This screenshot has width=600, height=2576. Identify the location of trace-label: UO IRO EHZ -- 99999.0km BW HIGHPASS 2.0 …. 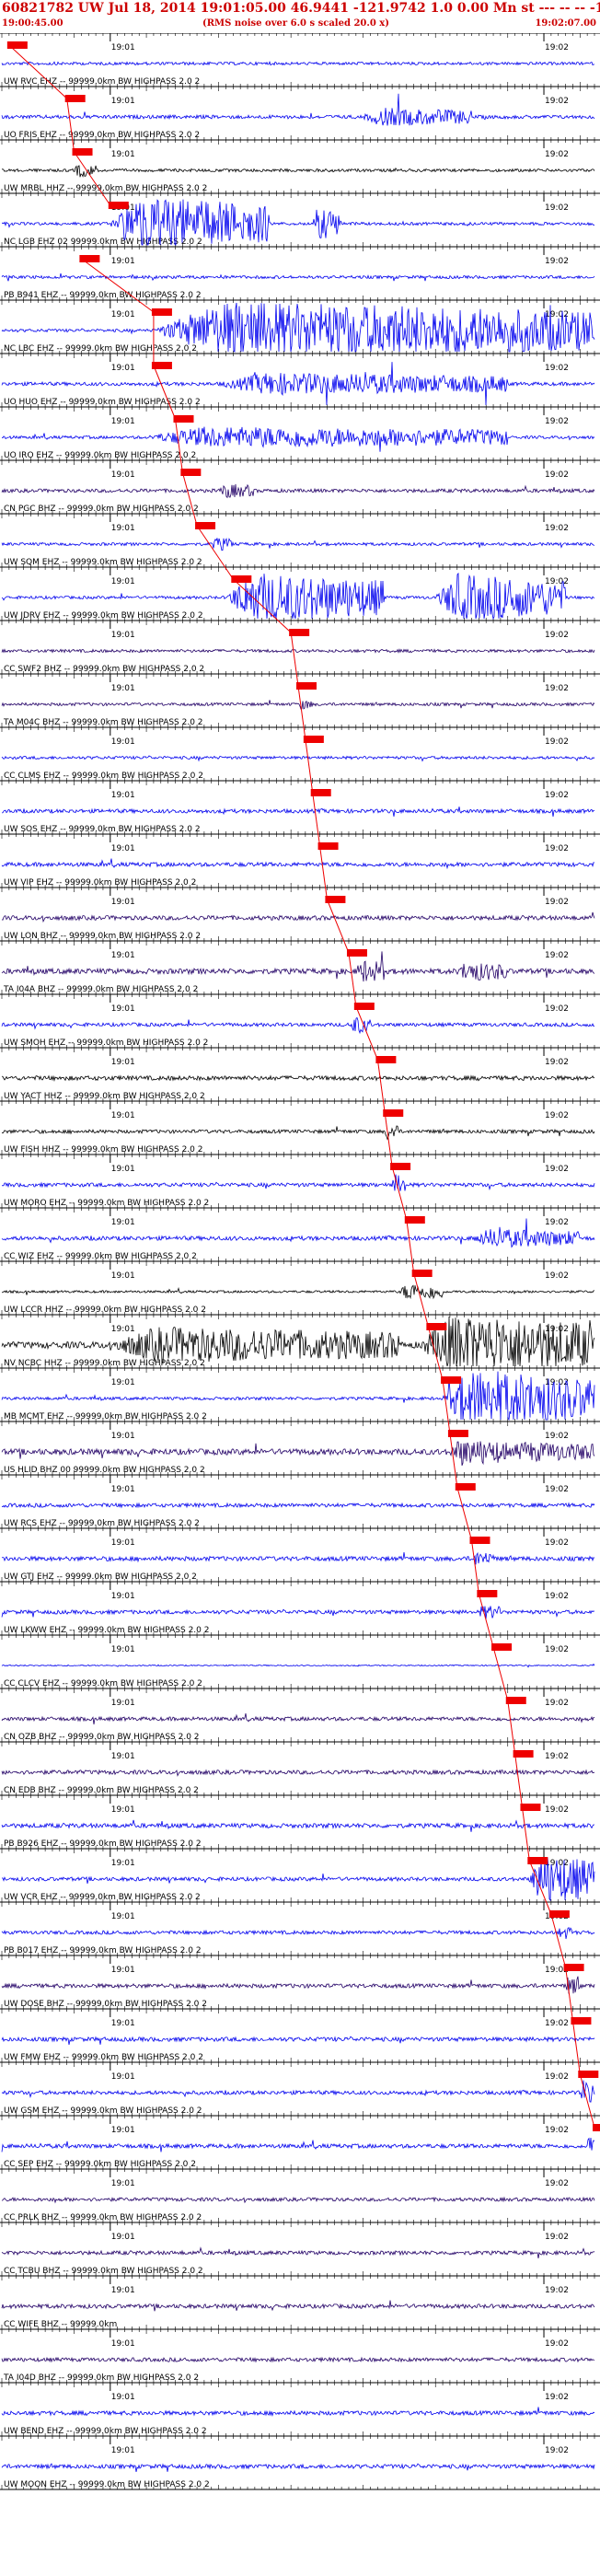
(100, 455).